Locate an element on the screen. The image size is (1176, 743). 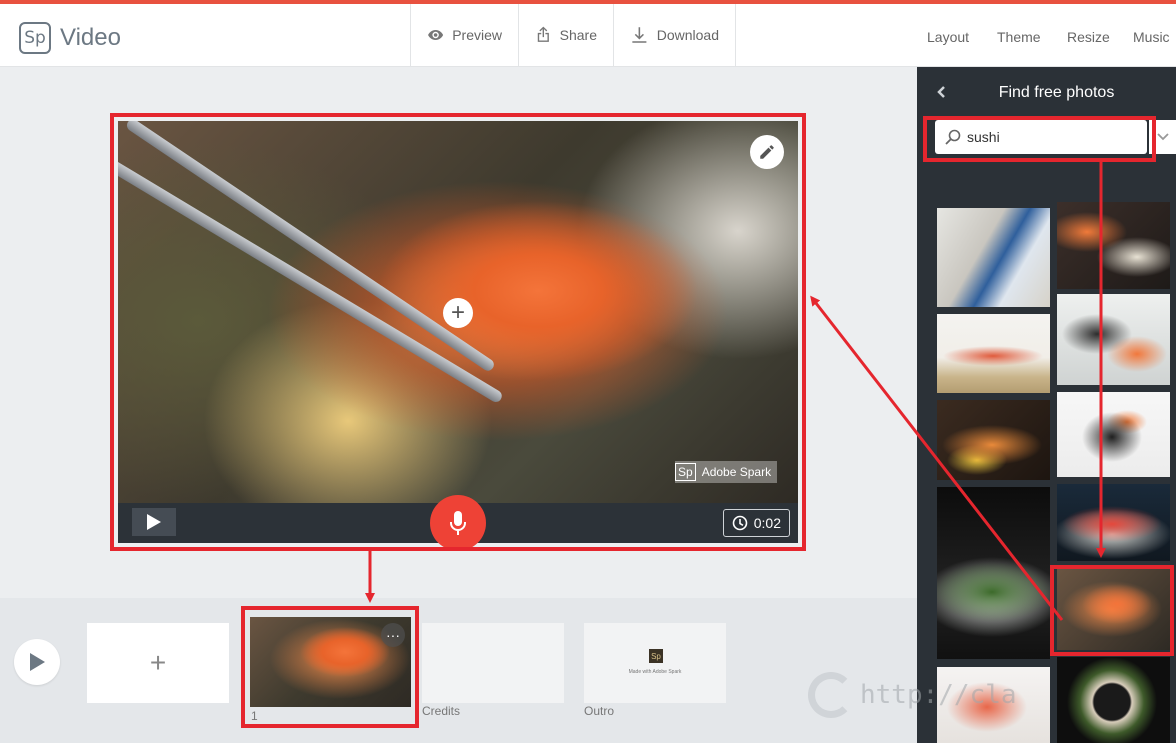
photo-search-box is located at coordinates (1041, 137).